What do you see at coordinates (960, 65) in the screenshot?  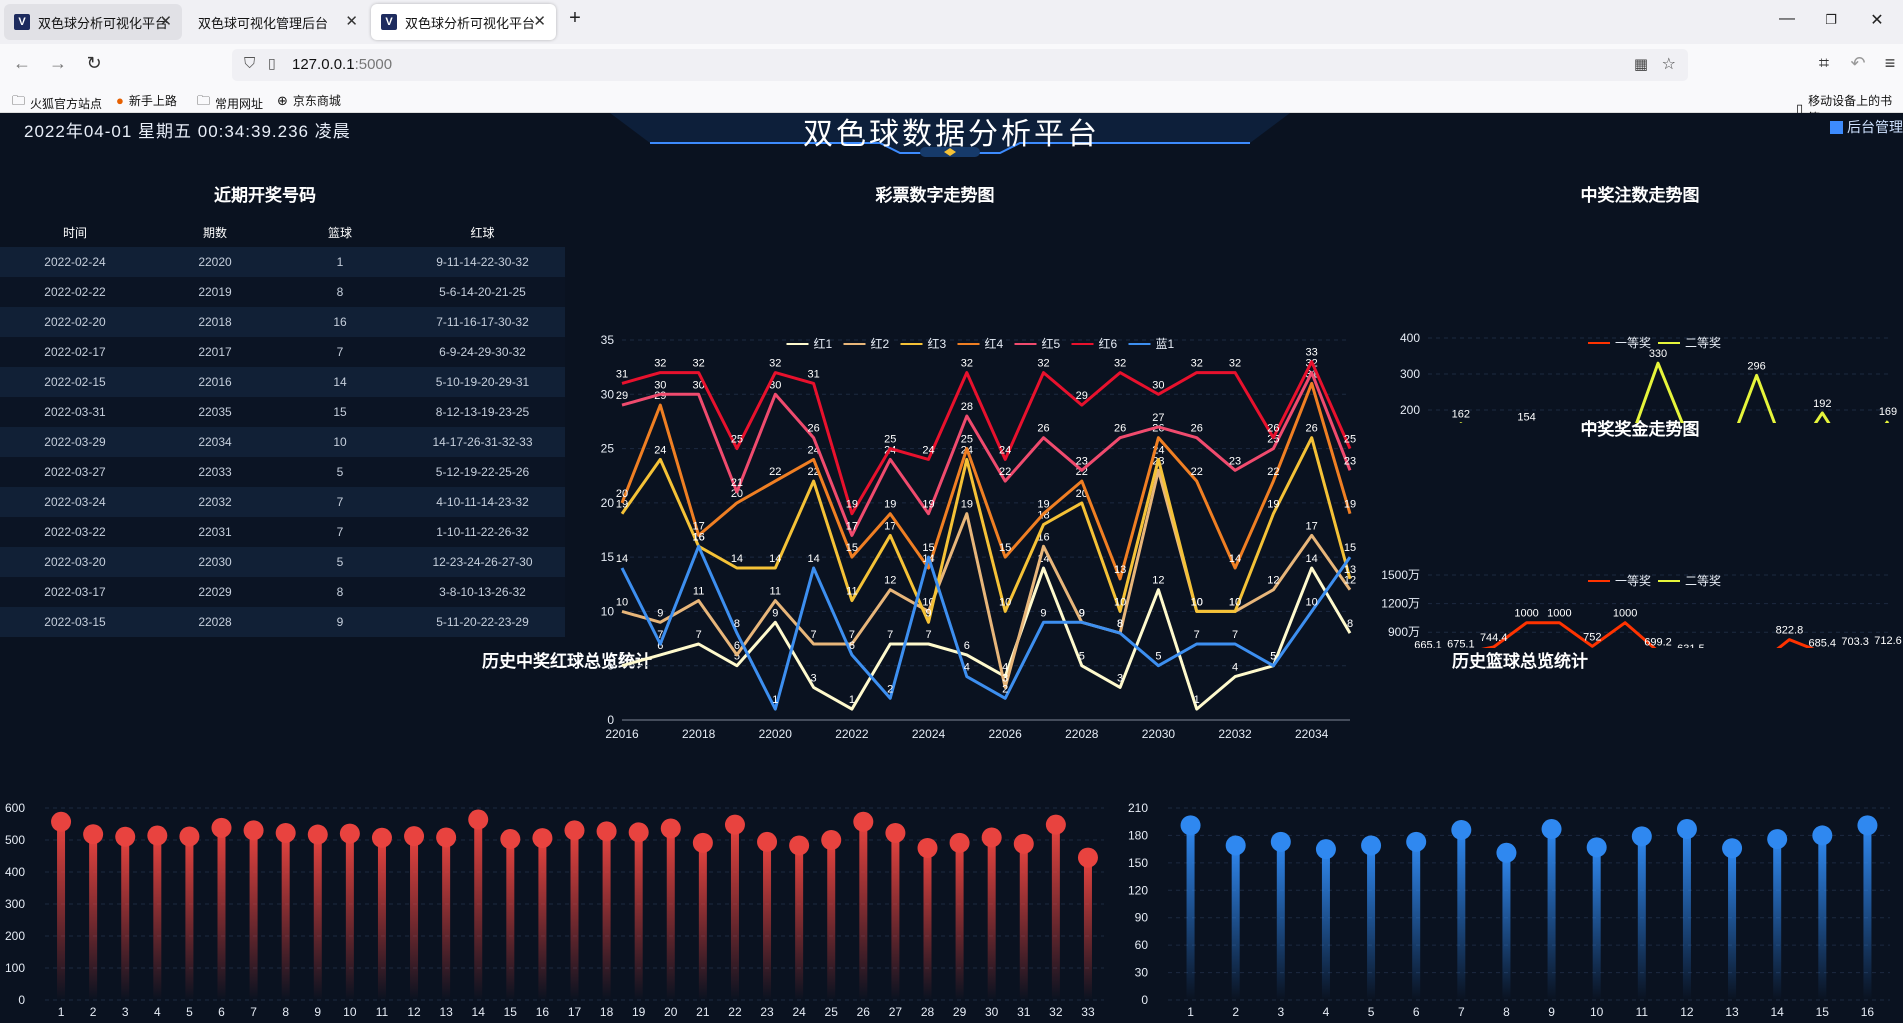 I see `address-bar: ⛉ ▯ 127.0.0.1:5000 ▦ ☆` at bounding box center [960, 65].